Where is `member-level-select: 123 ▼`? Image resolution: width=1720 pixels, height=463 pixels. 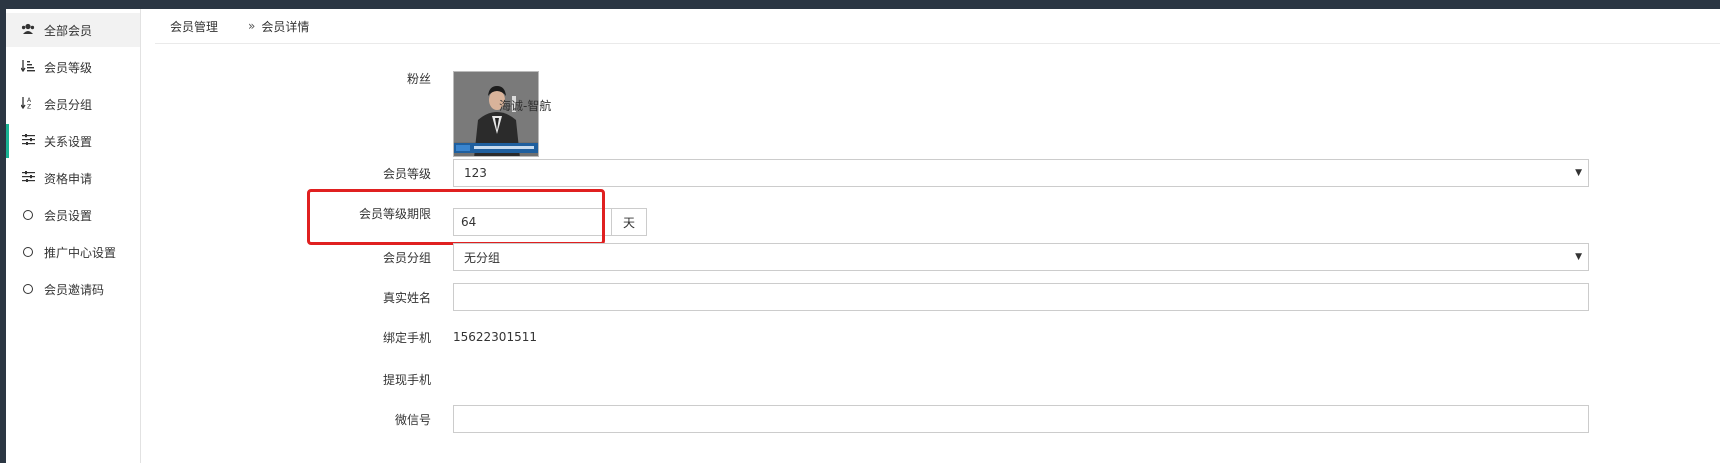 member-level-select: 123 ▼ is located at coordinates (1021, 173).